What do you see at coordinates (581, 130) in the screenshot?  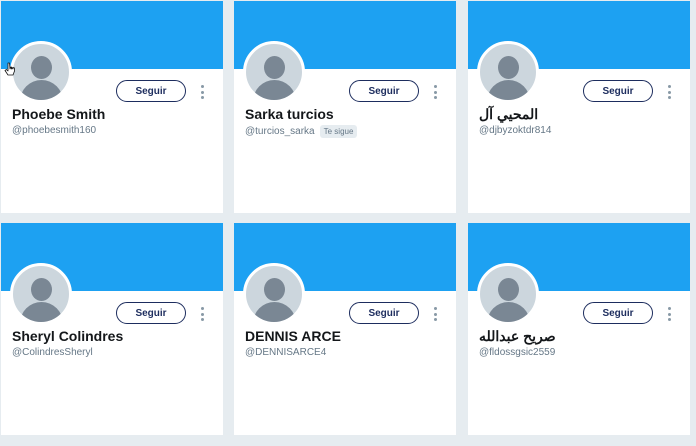 I see `handle-row: @djbyzoktdr814` at bounding box center [581, 130].